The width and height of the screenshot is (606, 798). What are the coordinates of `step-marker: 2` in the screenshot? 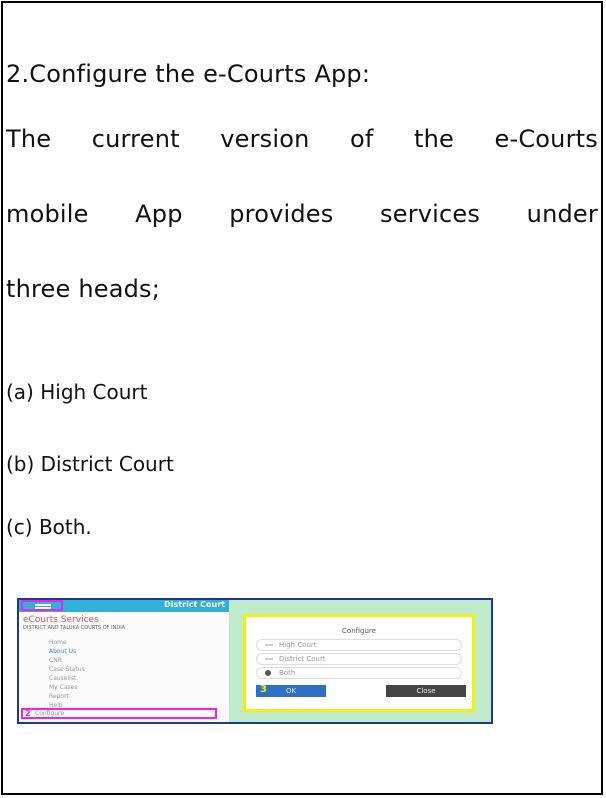 It's located at (28, 713).